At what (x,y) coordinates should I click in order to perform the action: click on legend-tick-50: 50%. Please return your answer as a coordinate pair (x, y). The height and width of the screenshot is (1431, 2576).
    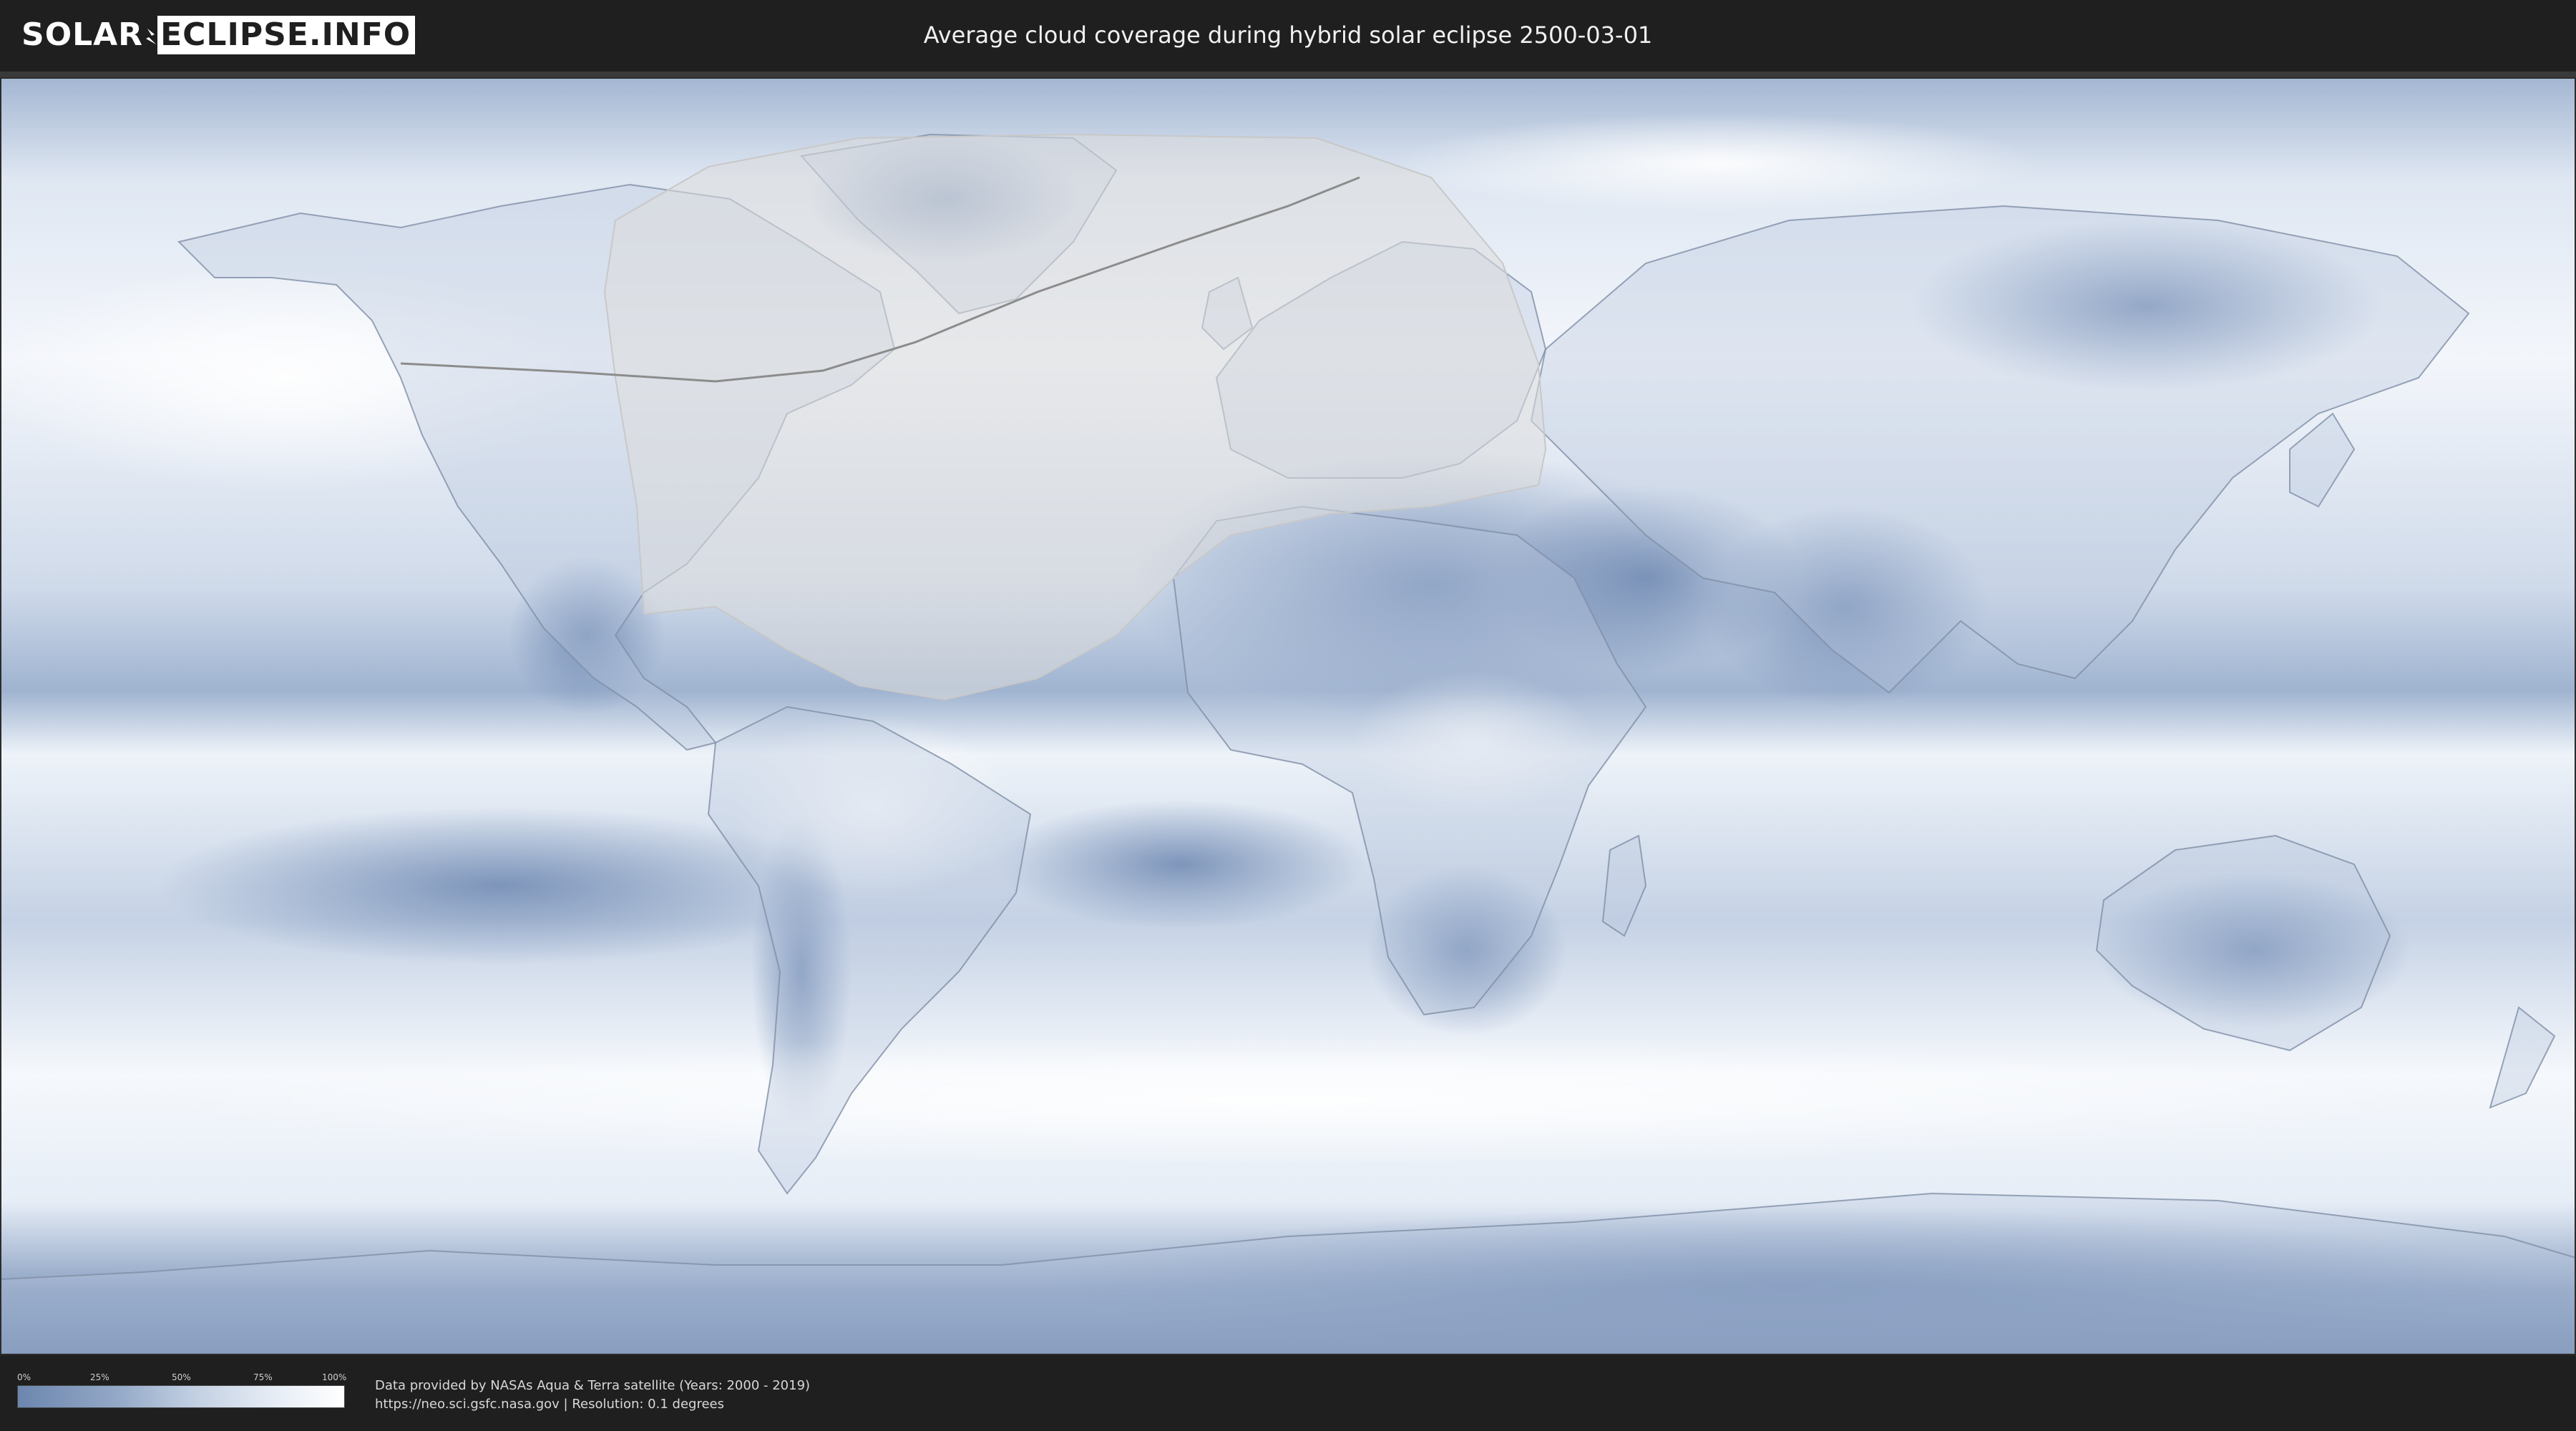
    Looking at the image, I should click on (181, 1377).